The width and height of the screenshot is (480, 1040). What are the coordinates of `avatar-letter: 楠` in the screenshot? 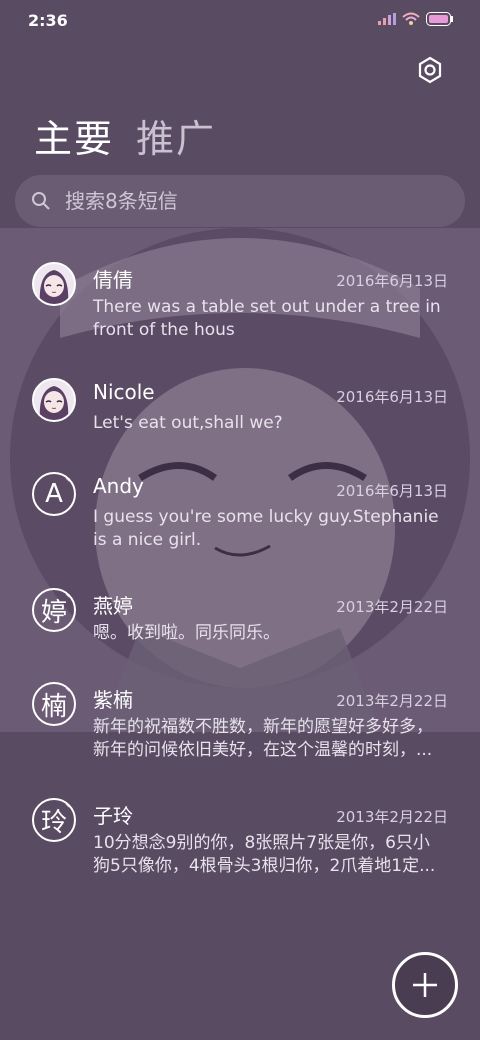 It's located at (53, 706).